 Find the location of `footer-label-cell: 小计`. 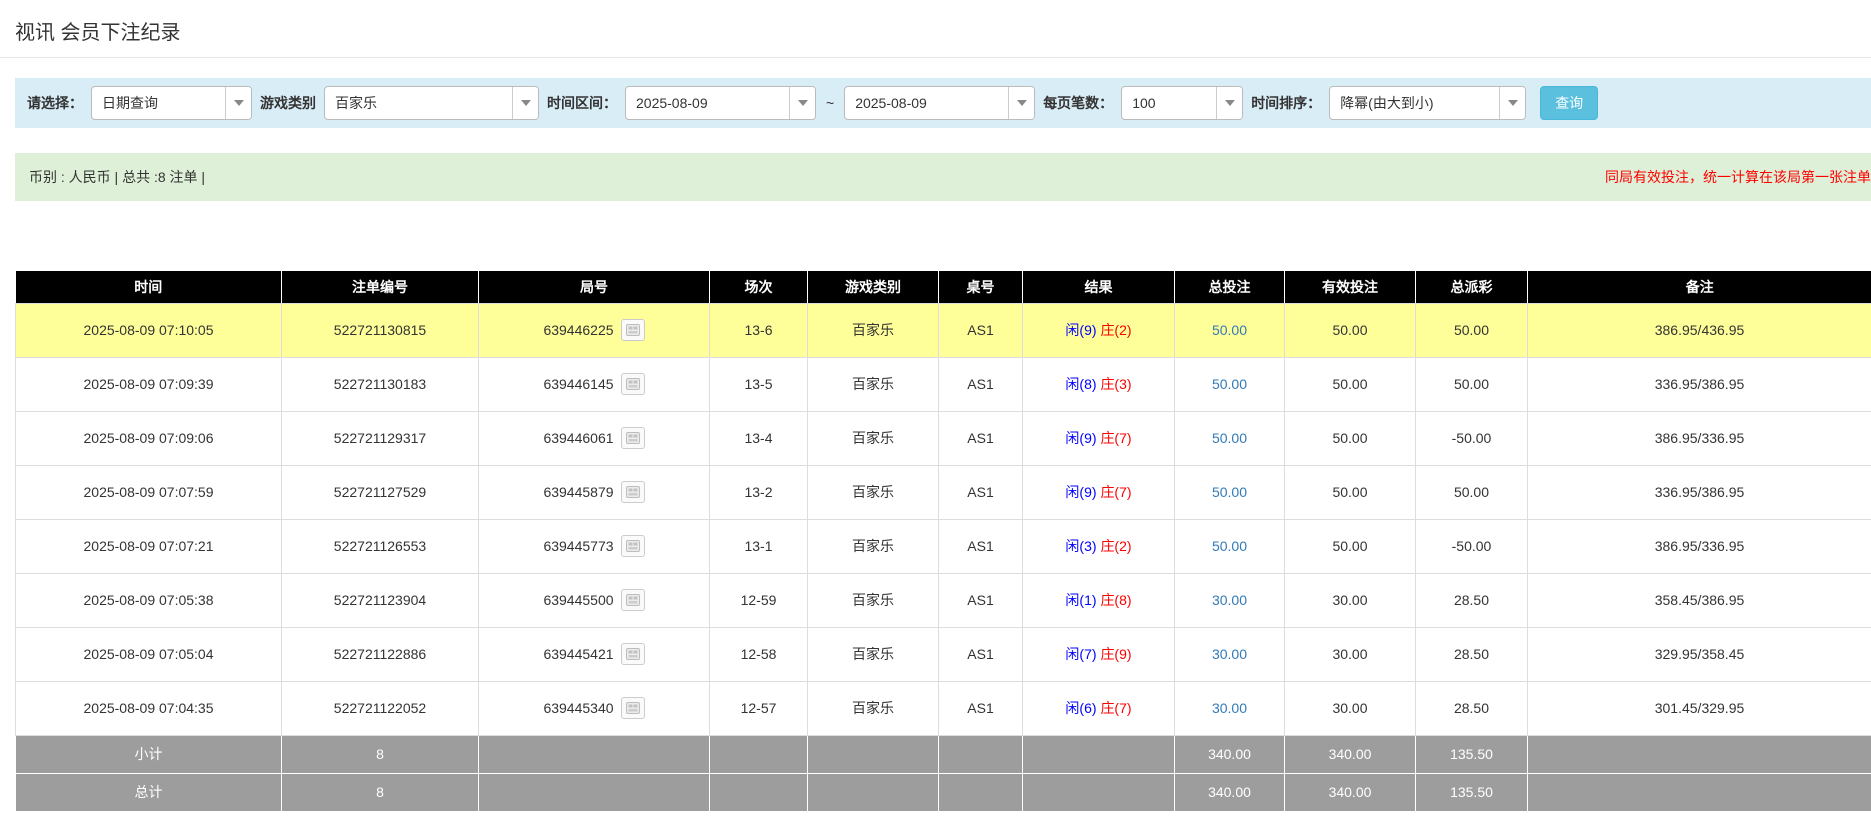

footer-label-cell: 小计 is located at coordinates (148, 754).